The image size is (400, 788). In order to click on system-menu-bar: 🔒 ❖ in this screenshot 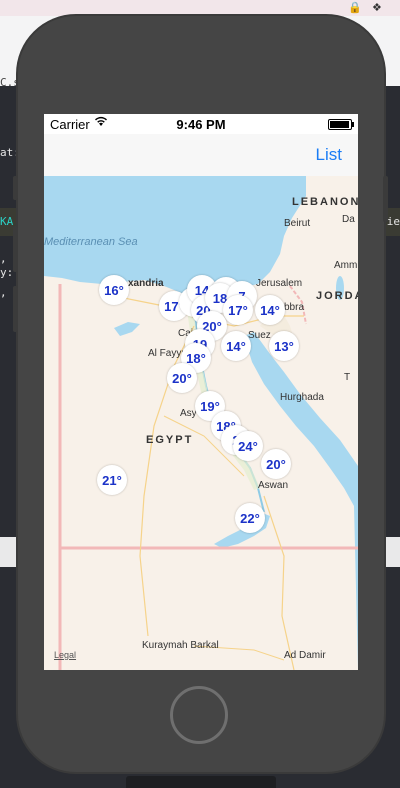, I will do `click(200, 8)`.